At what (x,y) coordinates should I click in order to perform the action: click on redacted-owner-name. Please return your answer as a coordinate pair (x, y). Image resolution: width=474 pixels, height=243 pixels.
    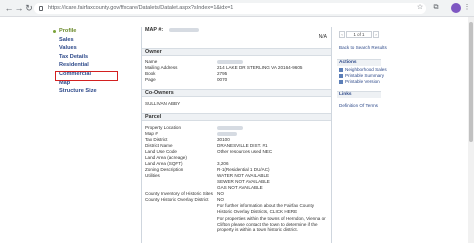
    Looking at the image, I should click on (230, 62).